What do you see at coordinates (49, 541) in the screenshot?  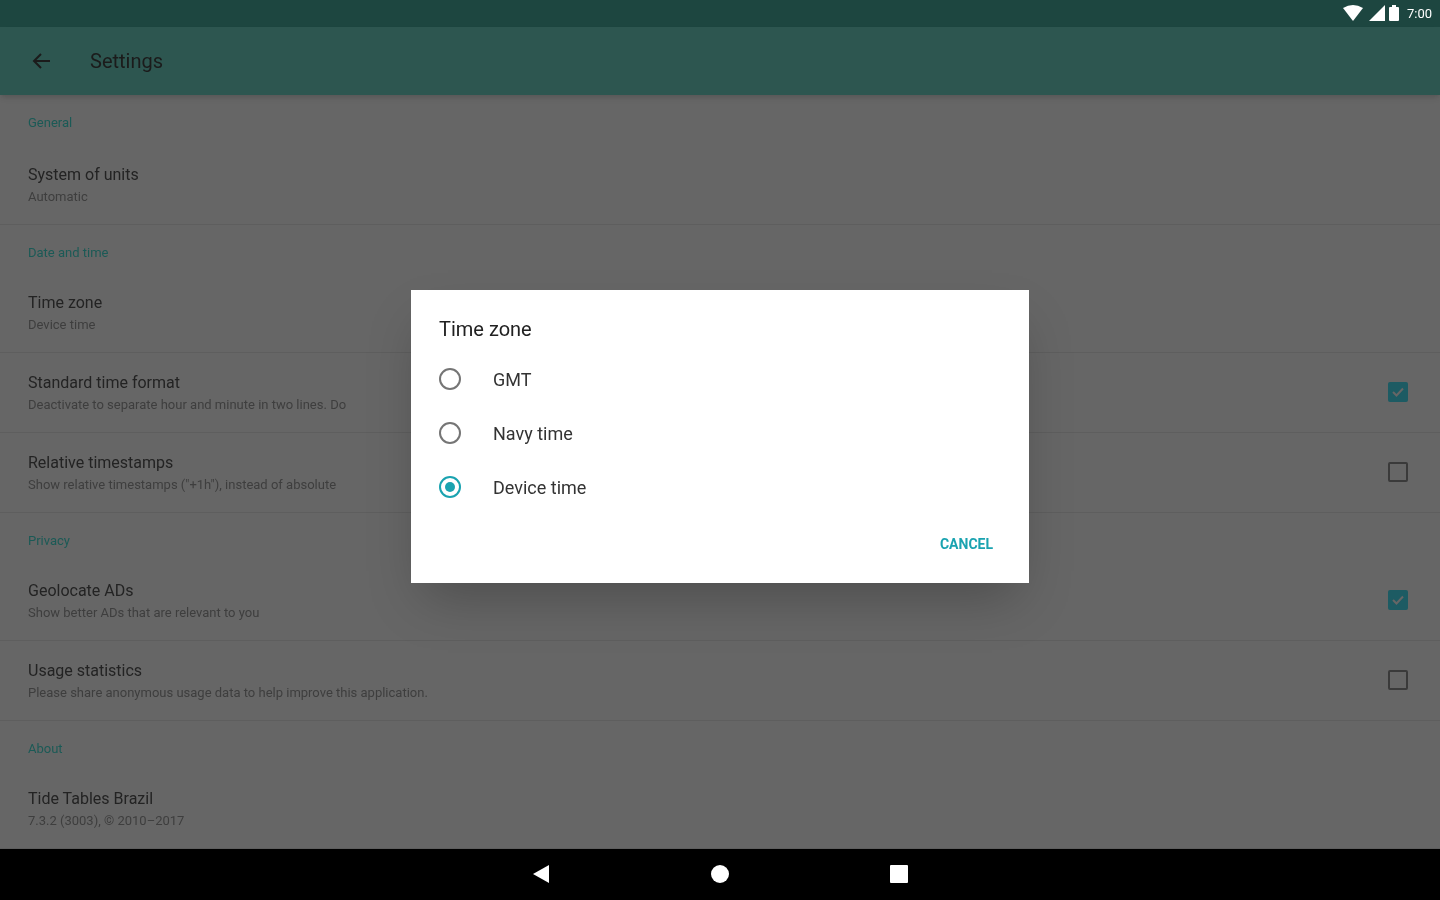 I see `section-header: Privacy` at bounding box center [49, 541].